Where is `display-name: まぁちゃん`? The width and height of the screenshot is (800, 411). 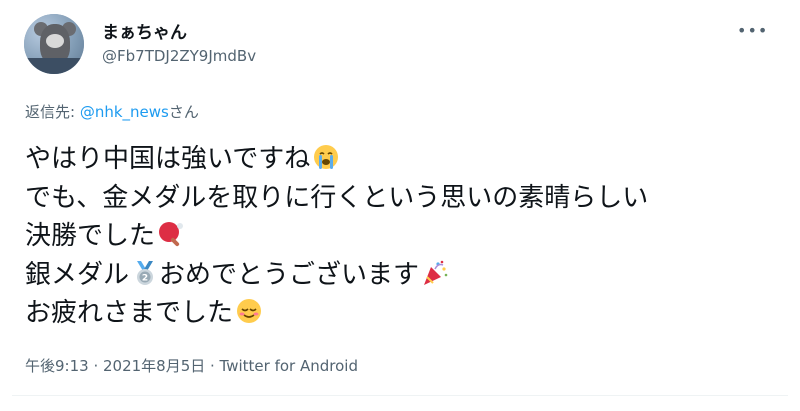
display-name: まぁちゃん is located at coordinates (144, 30).